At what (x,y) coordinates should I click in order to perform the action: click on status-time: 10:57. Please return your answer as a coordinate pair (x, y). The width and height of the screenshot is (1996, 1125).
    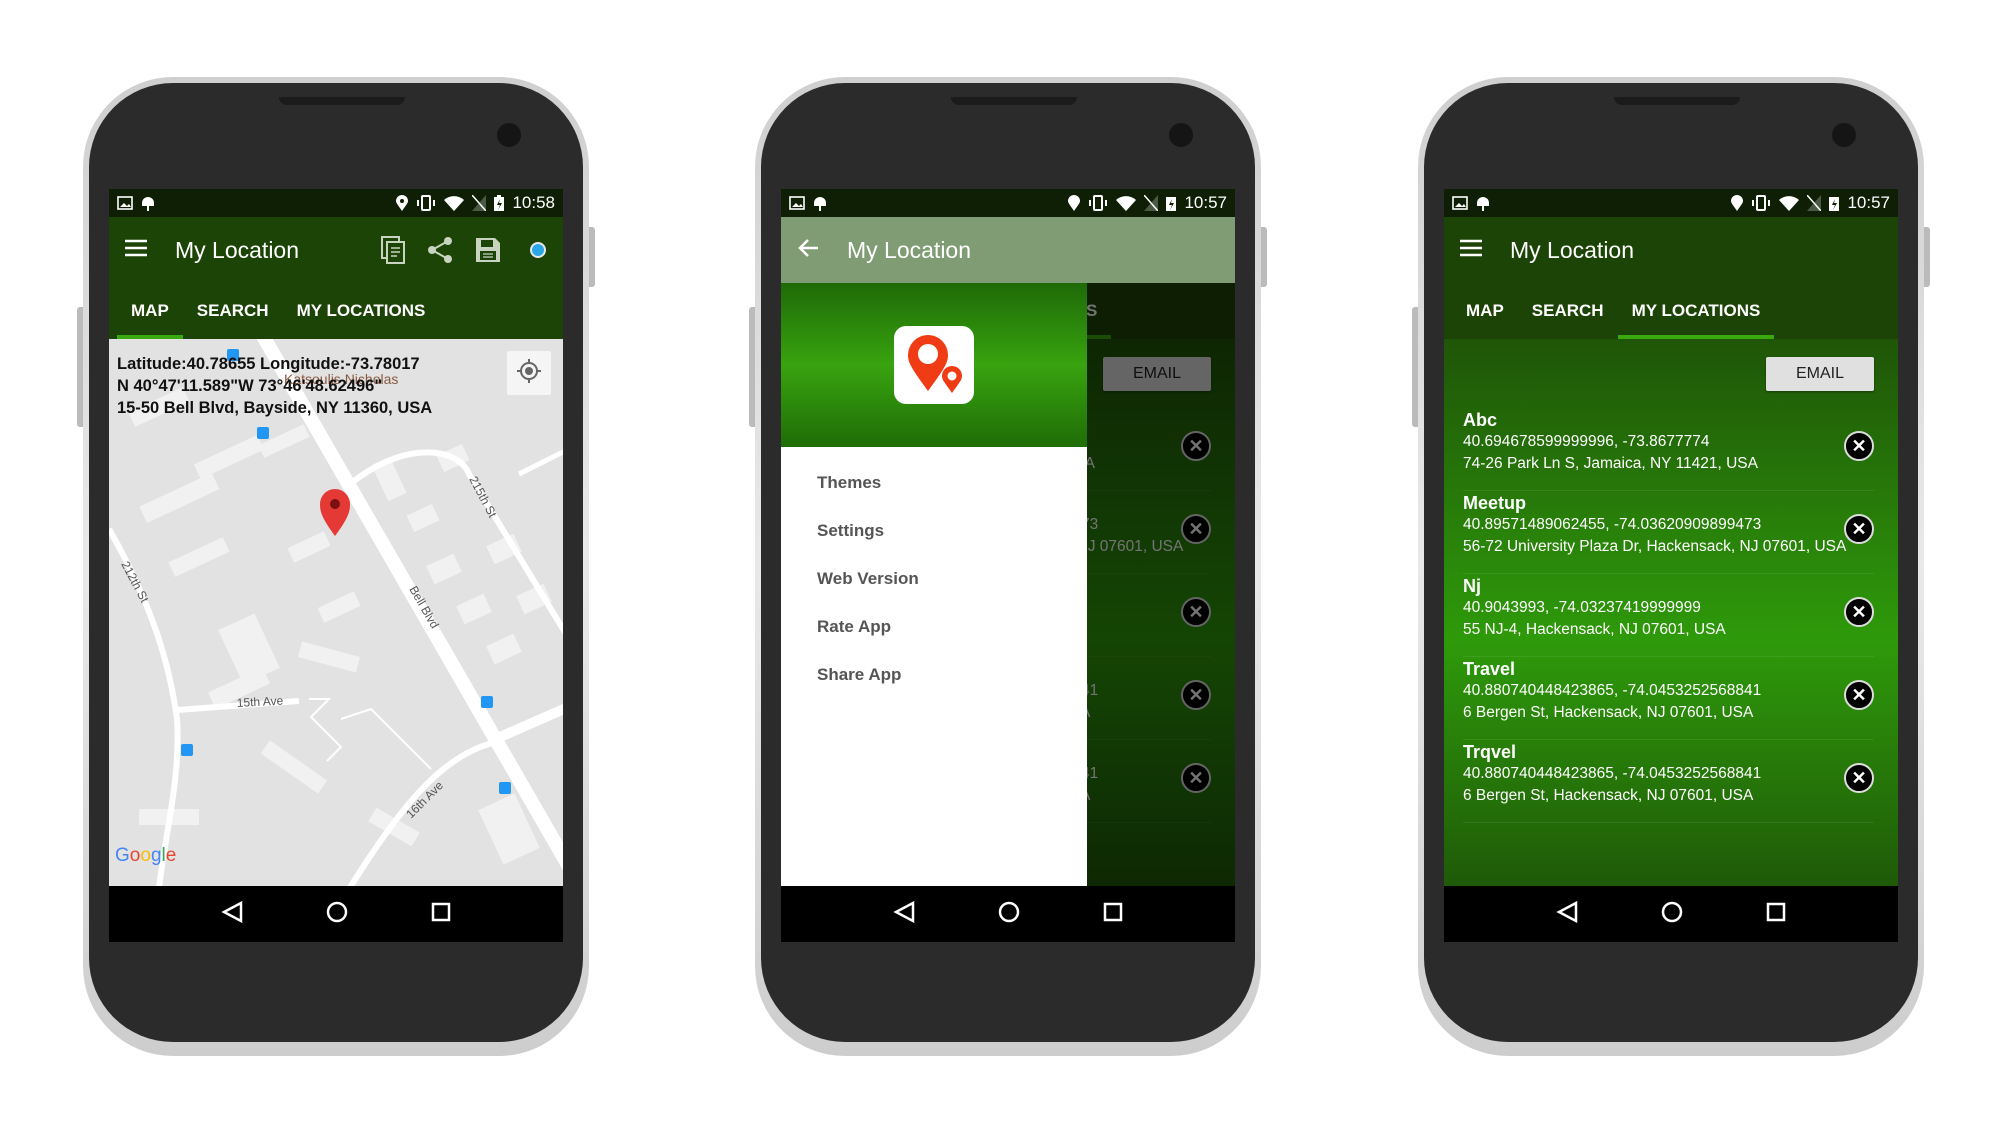
    Looking at the image, I should click on (1868, 202).